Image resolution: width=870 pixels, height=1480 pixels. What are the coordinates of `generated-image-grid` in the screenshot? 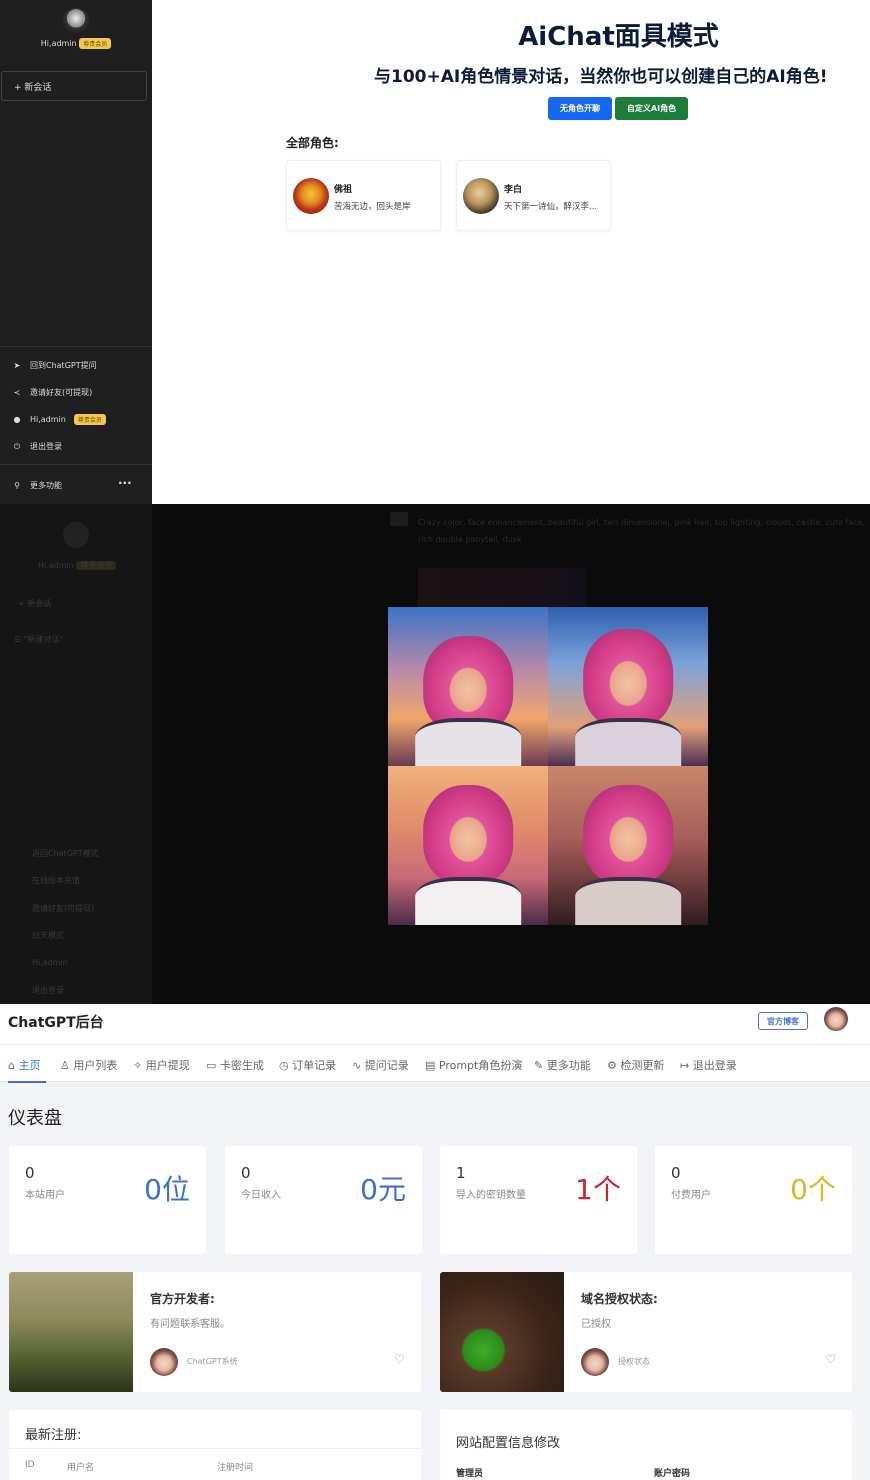 It's located at (548, 766).